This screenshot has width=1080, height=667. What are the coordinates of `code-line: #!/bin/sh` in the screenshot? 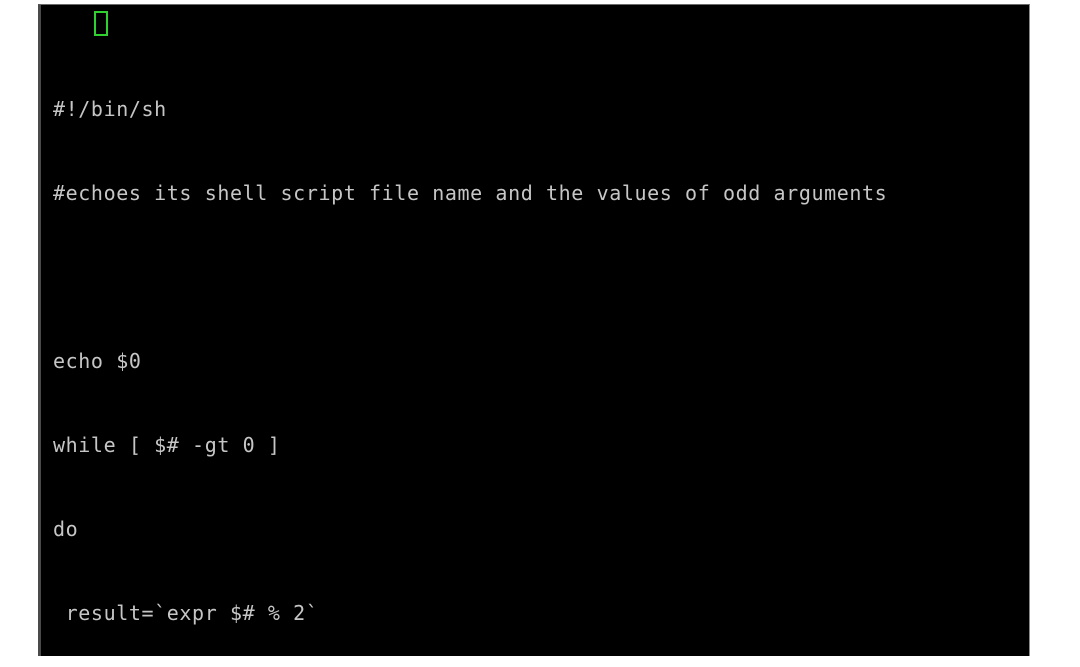 It's located at (110, 109).